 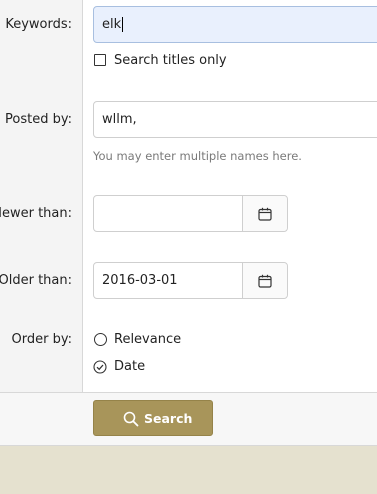 I want to click on posted-by-label: Posted by:, so click(x=38, y=119).